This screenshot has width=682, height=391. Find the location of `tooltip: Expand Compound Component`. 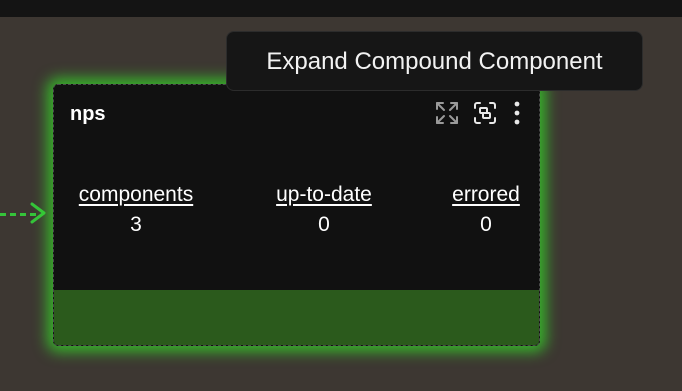

tooltip: Expand Compound Component is located at coordinates (434, 61).